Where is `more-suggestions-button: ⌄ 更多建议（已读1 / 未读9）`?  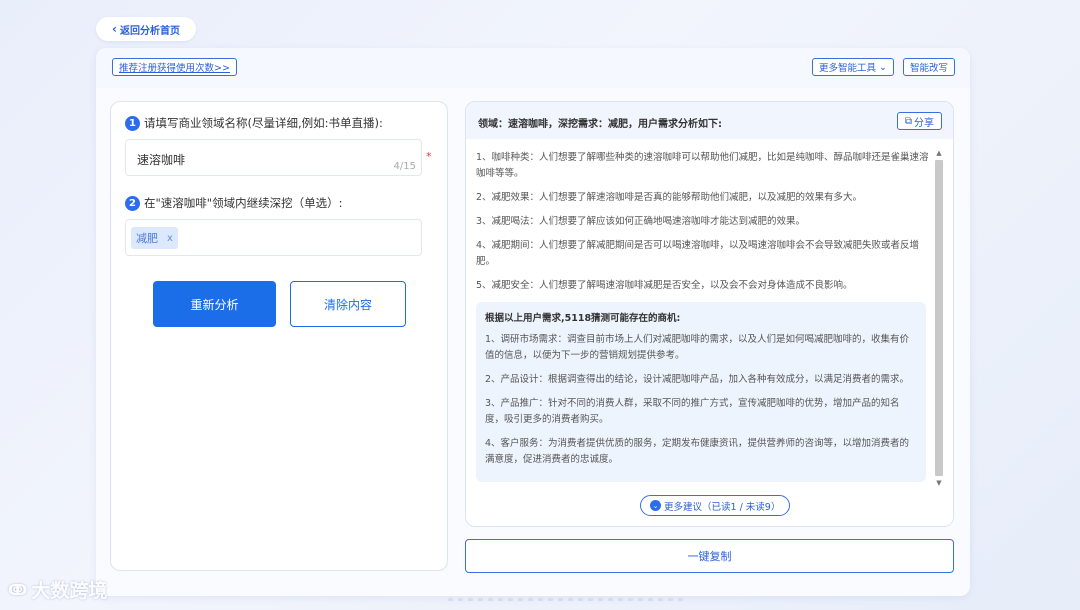 more-suggestions-button: ⌄ 更多建议（已读1 / 未读9） is located at coordinates (715, 505).